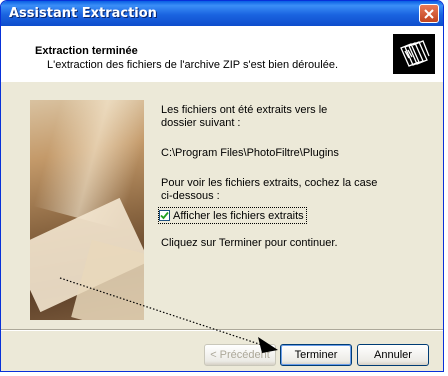 The image size is (448, 376). Describe the element at coordinates (250, 153) in the screenshot. I see `extraction-path: C:\Program Files\PhotoFiltre\Plugins` at that location.